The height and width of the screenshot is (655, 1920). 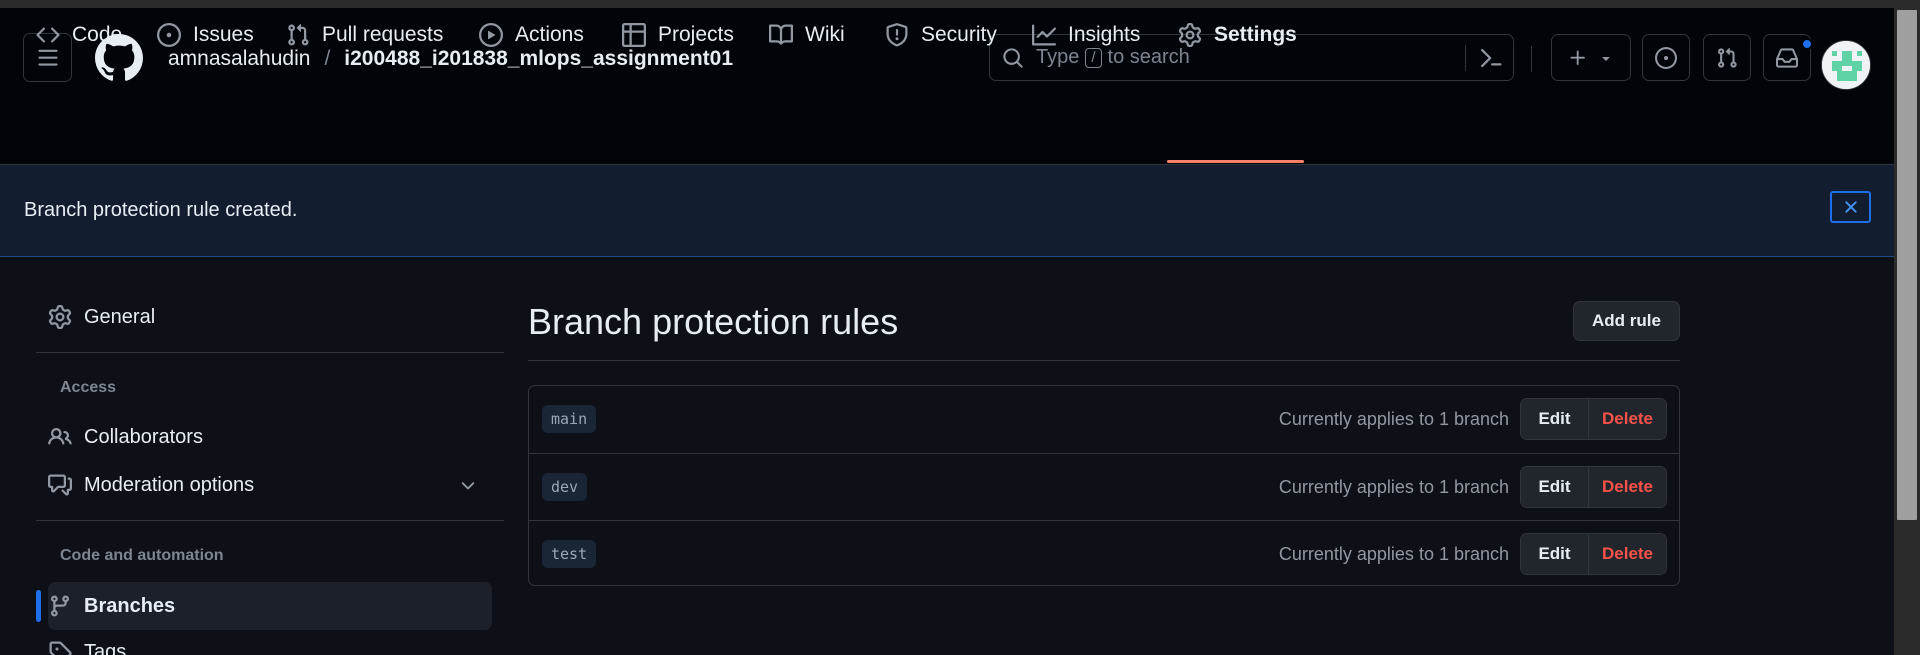 I want to click on sidebar-item-tags-label: Tags, so click(x=105, y=647).